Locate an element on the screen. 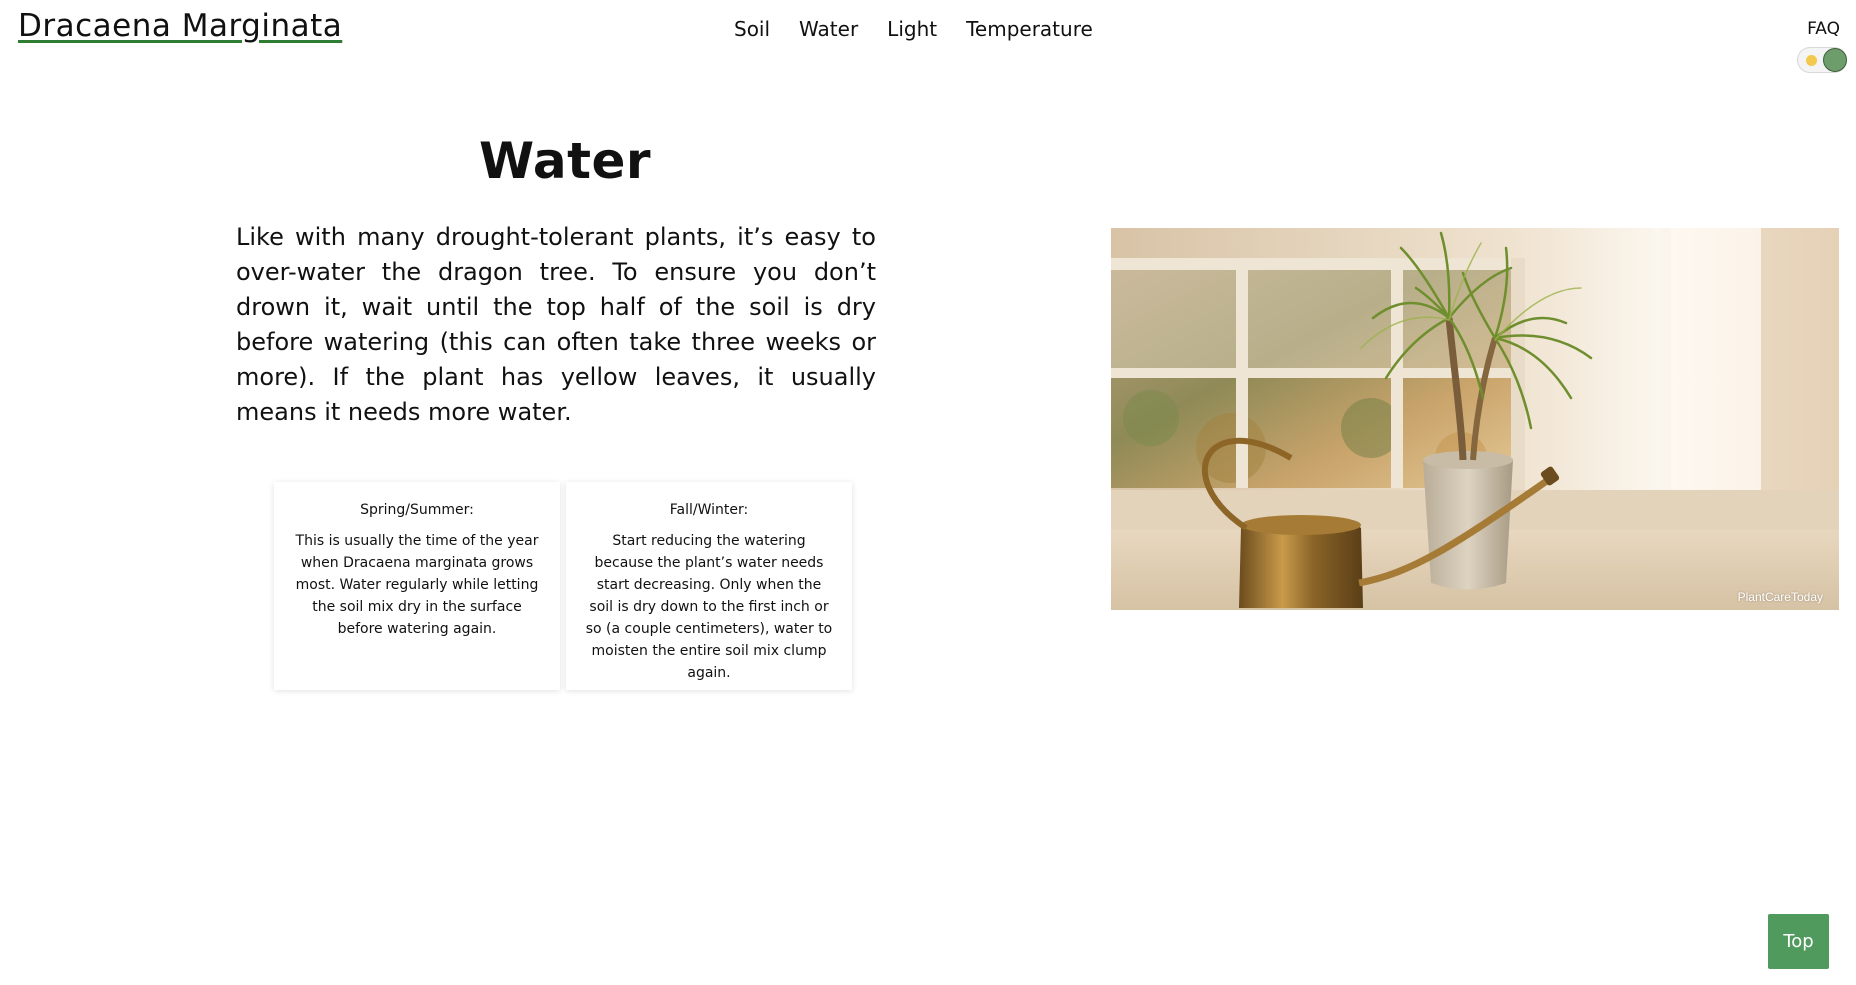 Image resolution: width=1856 pixels, height=985 pixels. main-nav: Soil Water Light Temperature is located at coordinates (913, 29).